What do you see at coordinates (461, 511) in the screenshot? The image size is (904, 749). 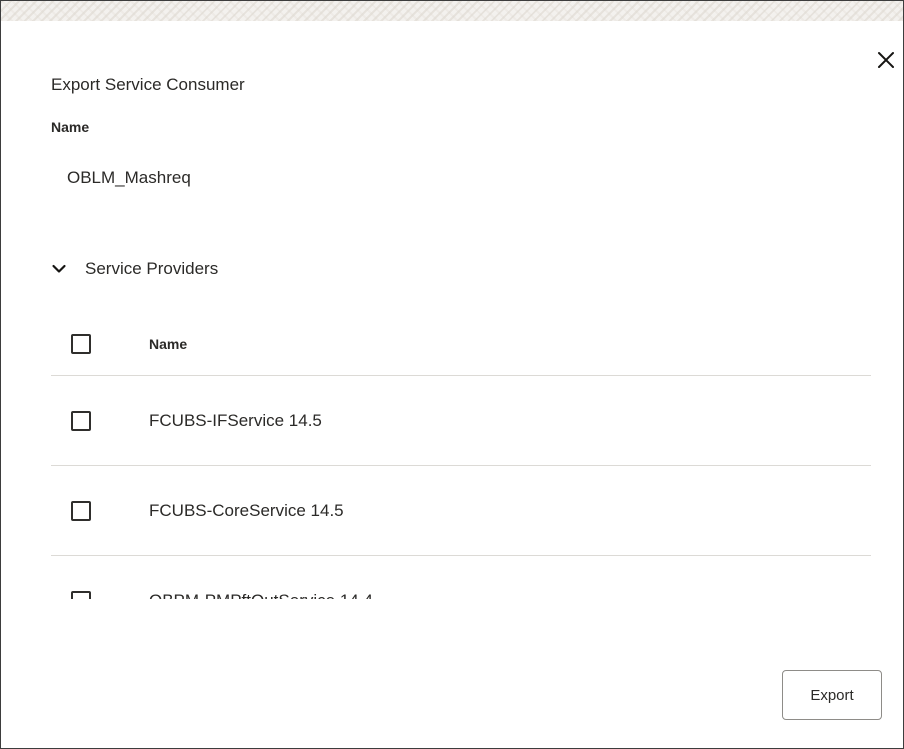 I see `table-row: FCUBS-CoreService 14.5` at bounding box center [461, 511].